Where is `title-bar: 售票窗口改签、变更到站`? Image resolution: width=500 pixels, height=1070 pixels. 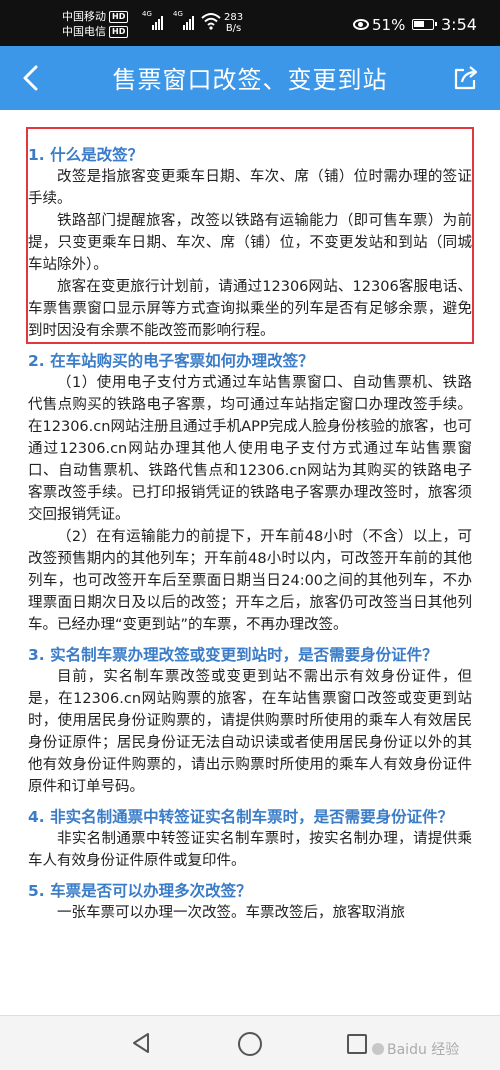
title-bar: 售票窗口改签、变更到站 is located at coordinates (250, 78).